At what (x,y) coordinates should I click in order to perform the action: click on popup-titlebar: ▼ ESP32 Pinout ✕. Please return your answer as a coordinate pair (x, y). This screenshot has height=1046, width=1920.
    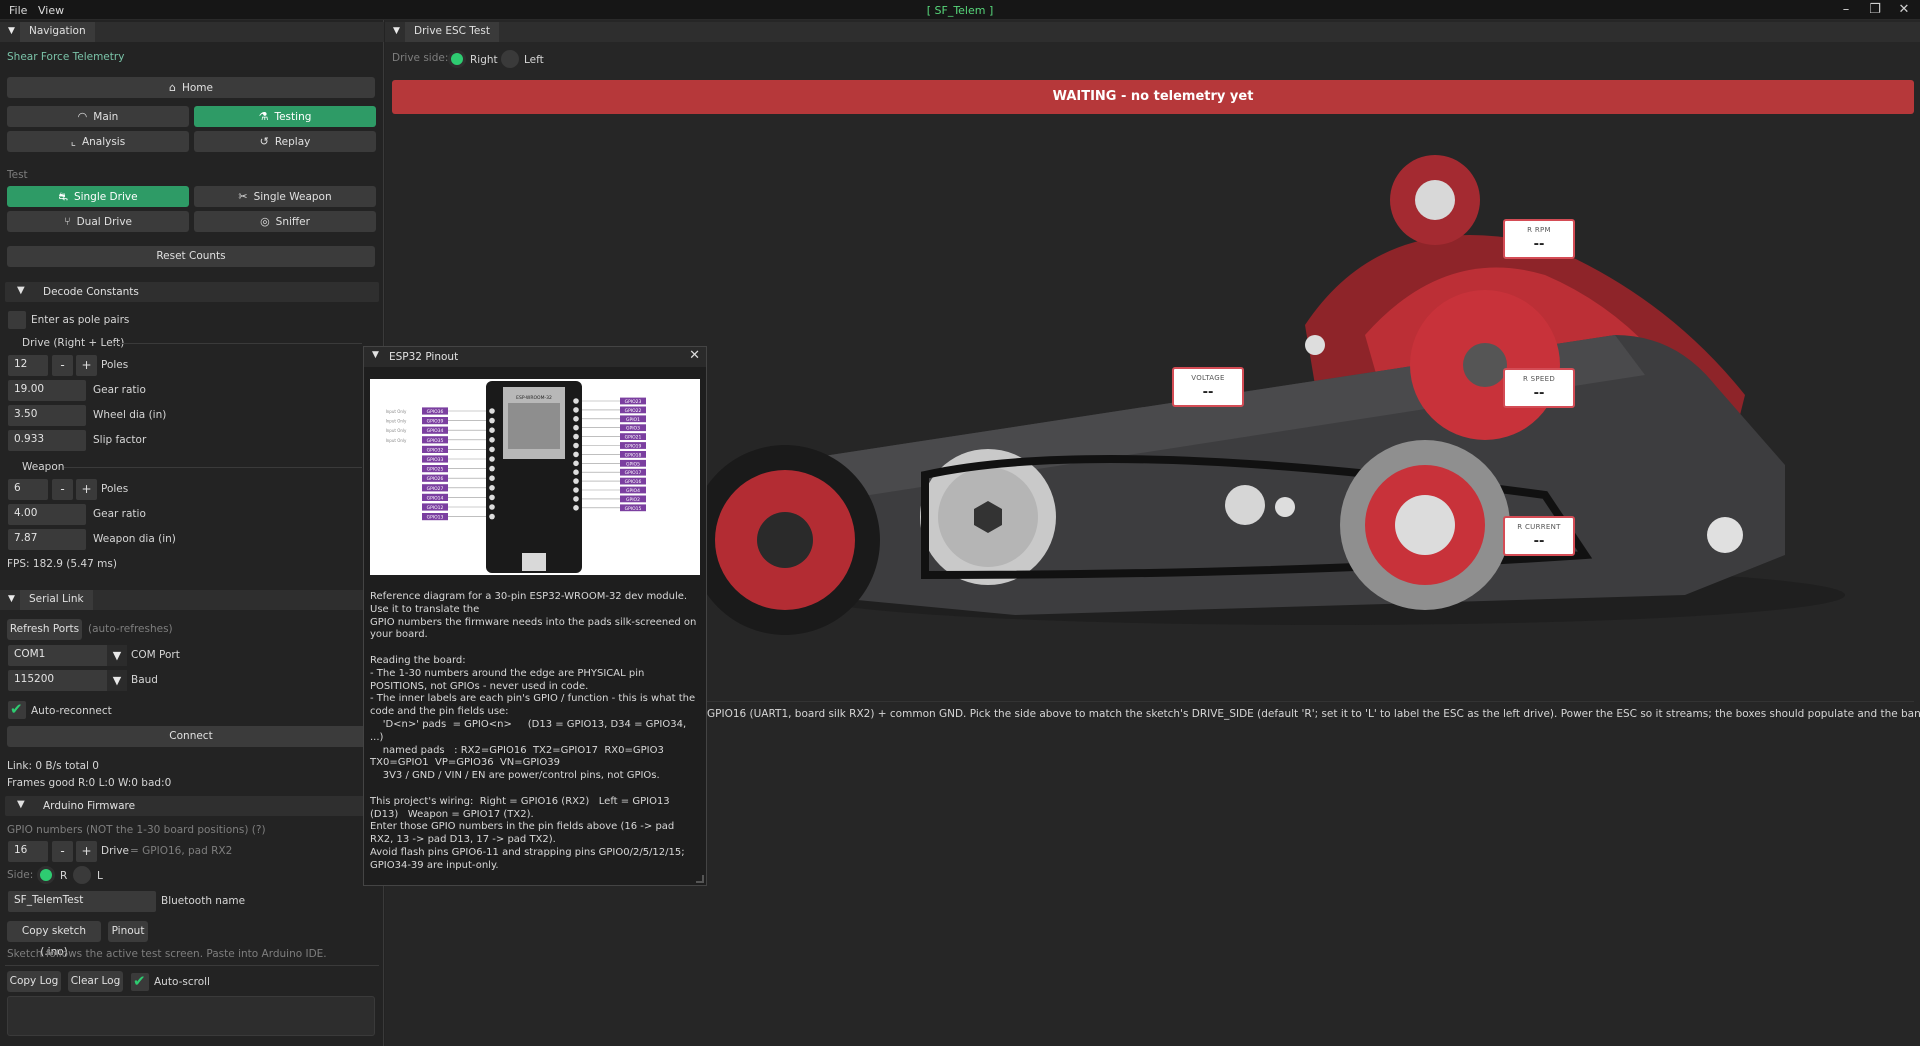
    Looking at the image, I should click on (535, 357).